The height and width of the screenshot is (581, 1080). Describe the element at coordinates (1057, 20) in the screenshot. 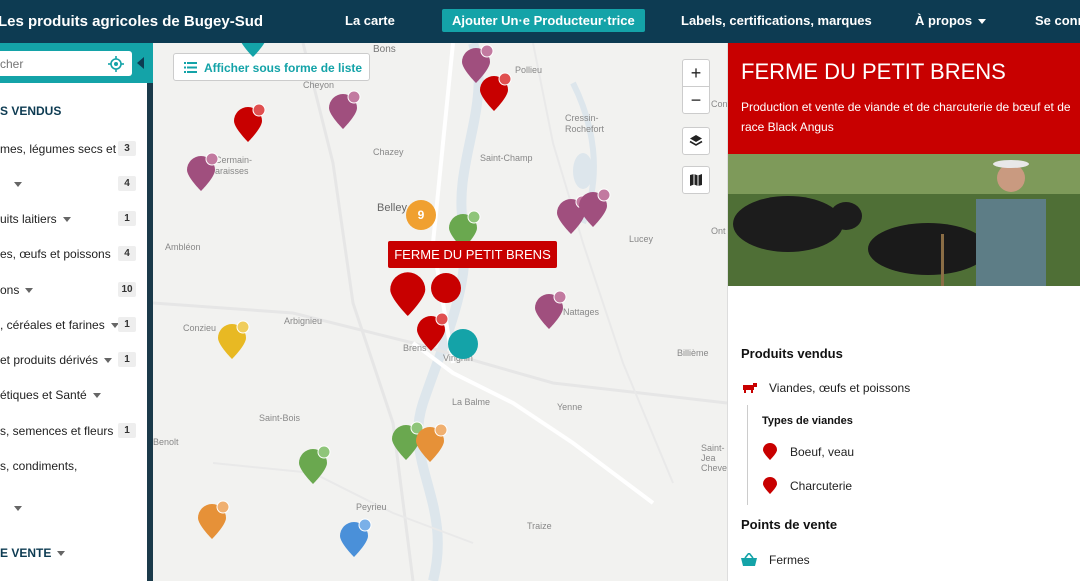

I see `nav-login: Se conn` at that location.